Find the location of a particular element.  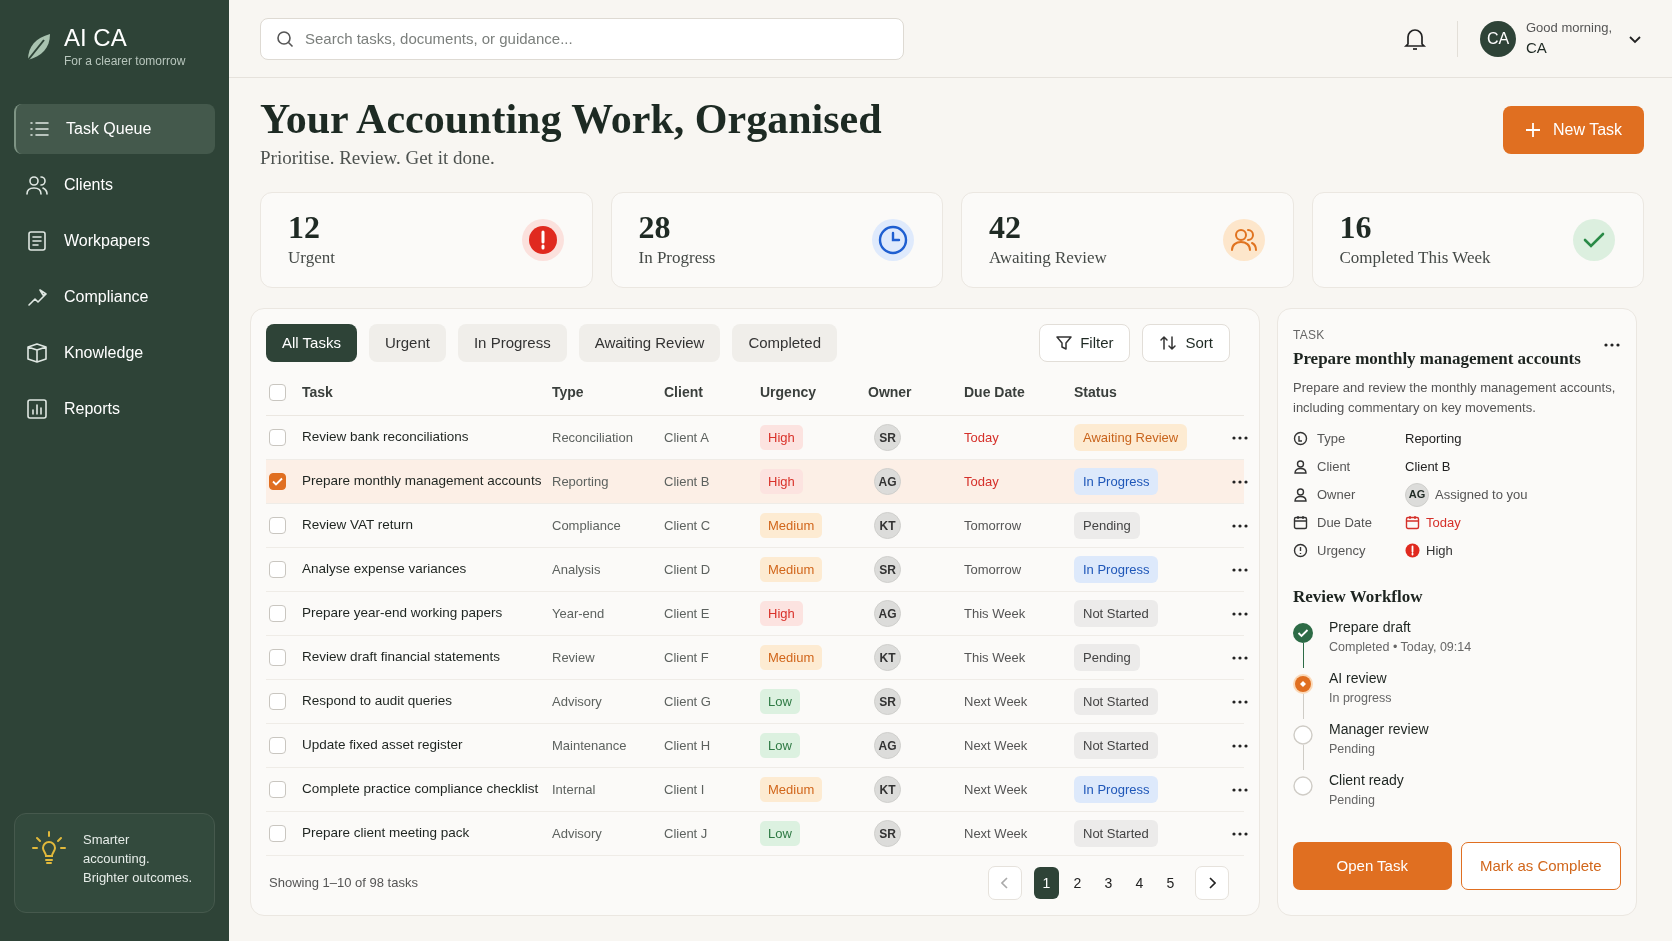

task-name: Respond to audit queries is located at coordinates (378, 701).